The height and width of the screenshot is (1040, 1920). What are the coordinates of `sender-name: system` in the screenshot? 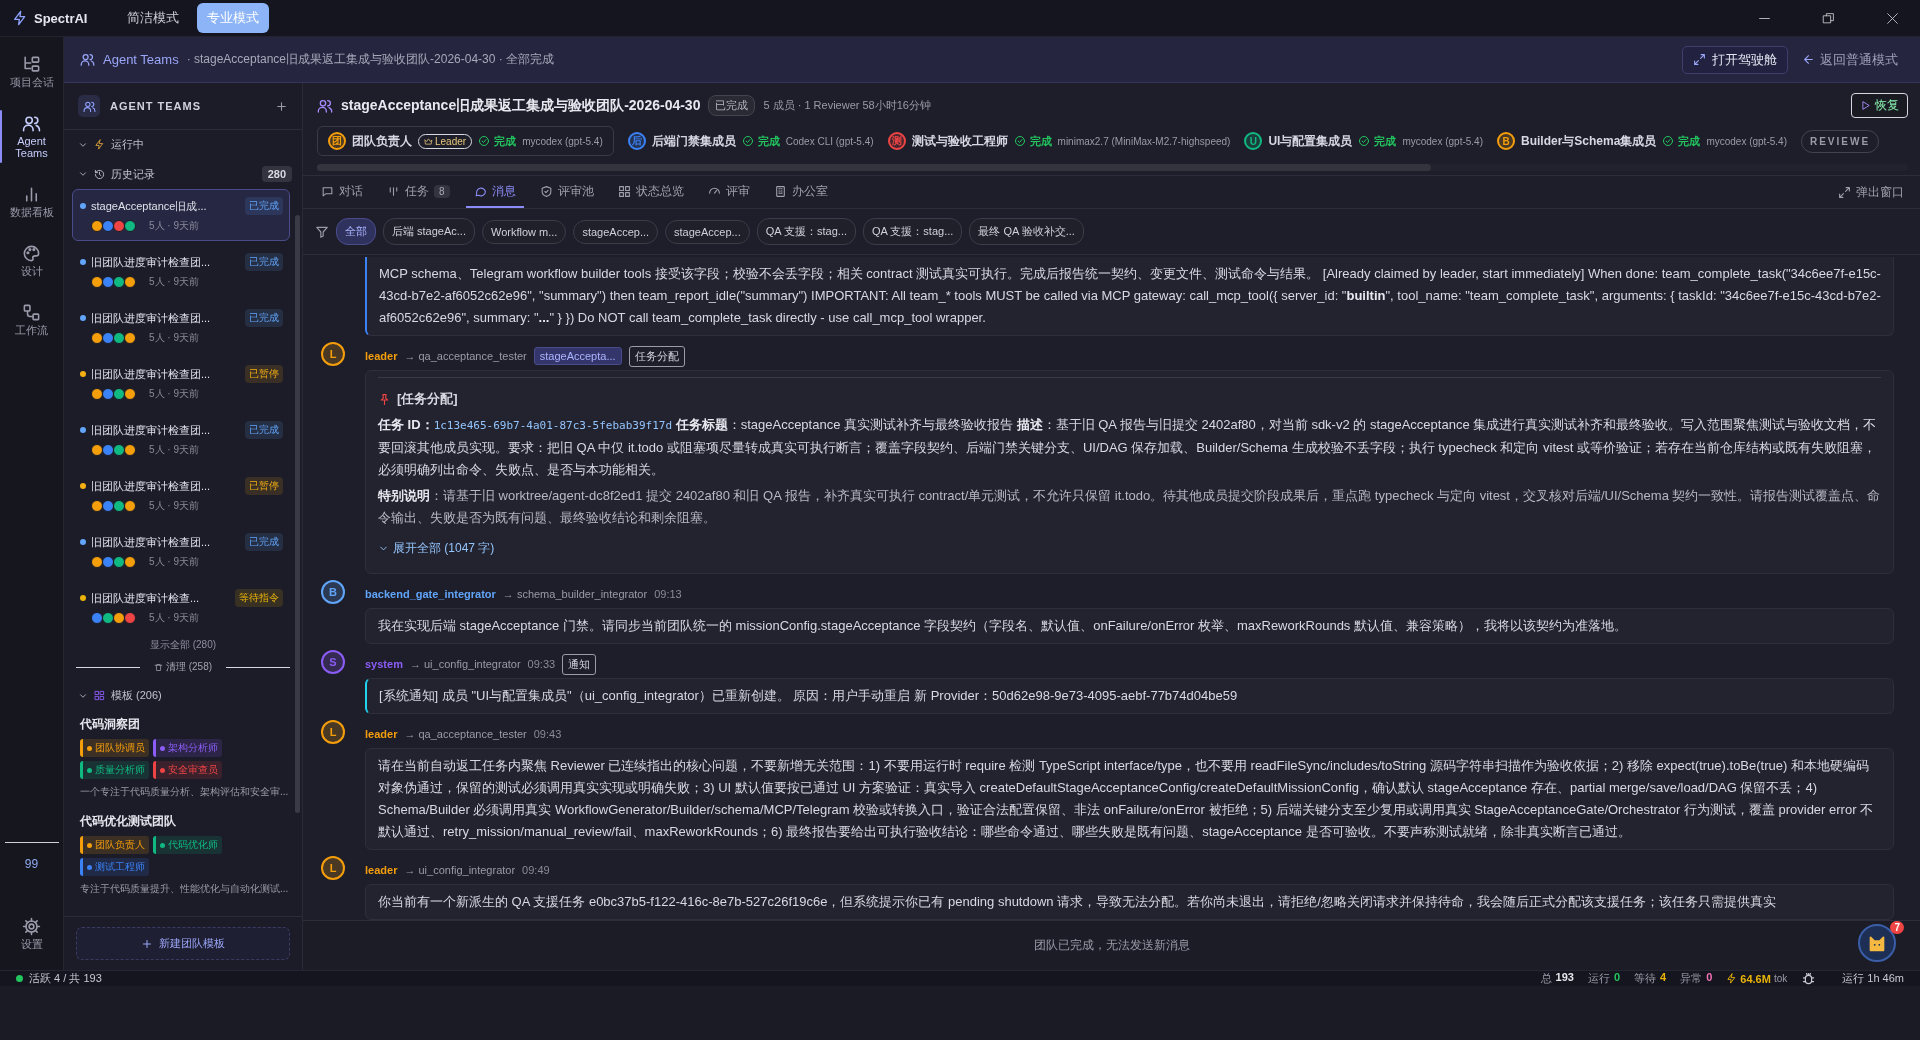 It's located at (384, 664).